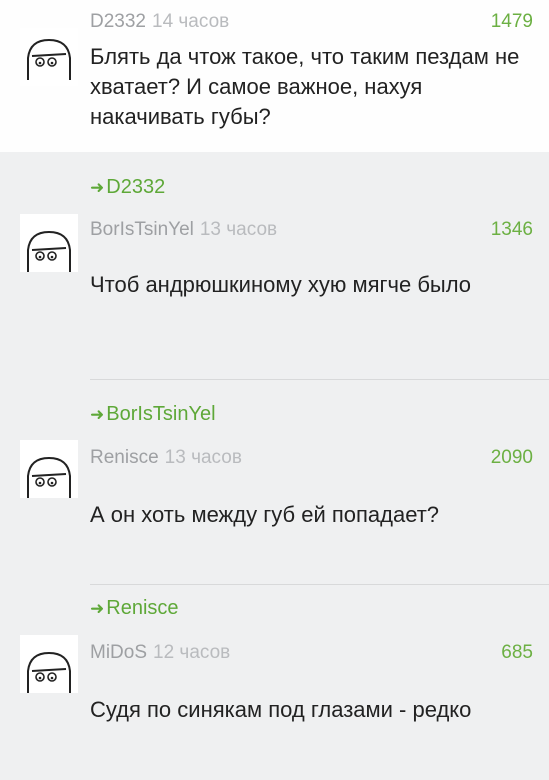 The width and height of the screenshot is (549, 780). I want to click on reply-link: ➜ Renisce, so click(134, 608).